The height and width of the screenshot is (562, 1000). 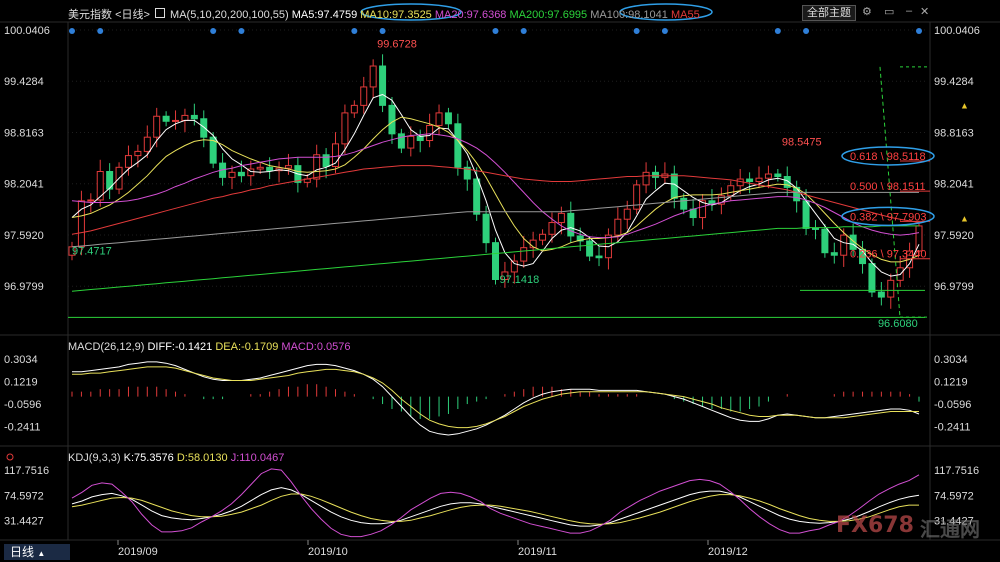 What do you see at coordinates (396, 15) in the screenshot?
I see `ma10-value: MA10:97.3525` at bounding box center [396, 15].